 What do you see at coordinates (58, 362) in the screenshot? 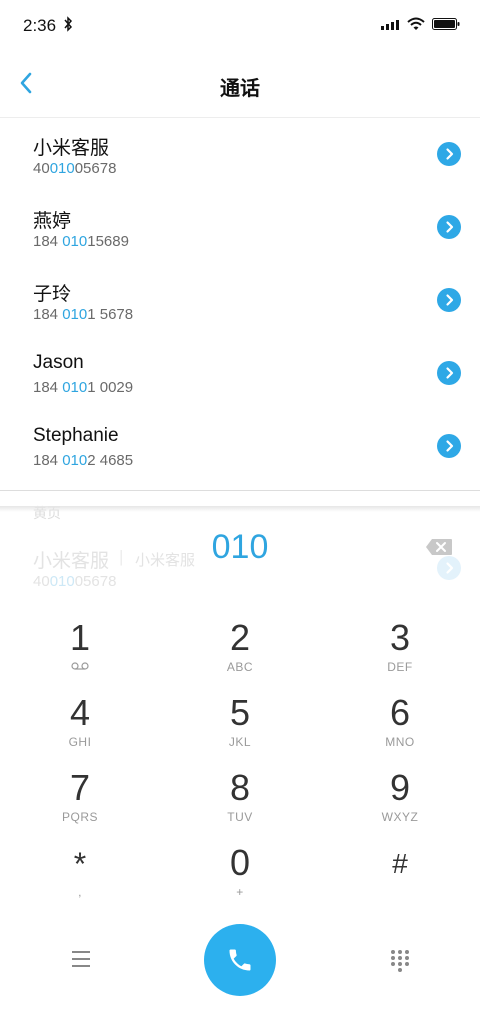
I see `contact-name: Jason` at bounding box center [58, 362].